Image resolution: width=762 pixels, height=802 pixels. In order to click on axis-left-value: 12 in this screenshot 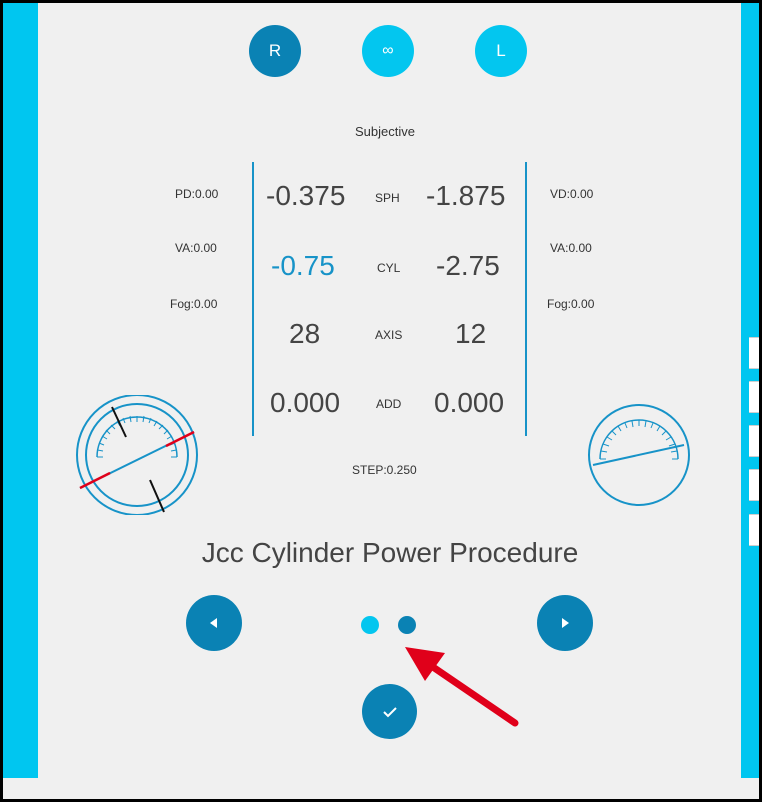, I will do `click(470, 334)`.